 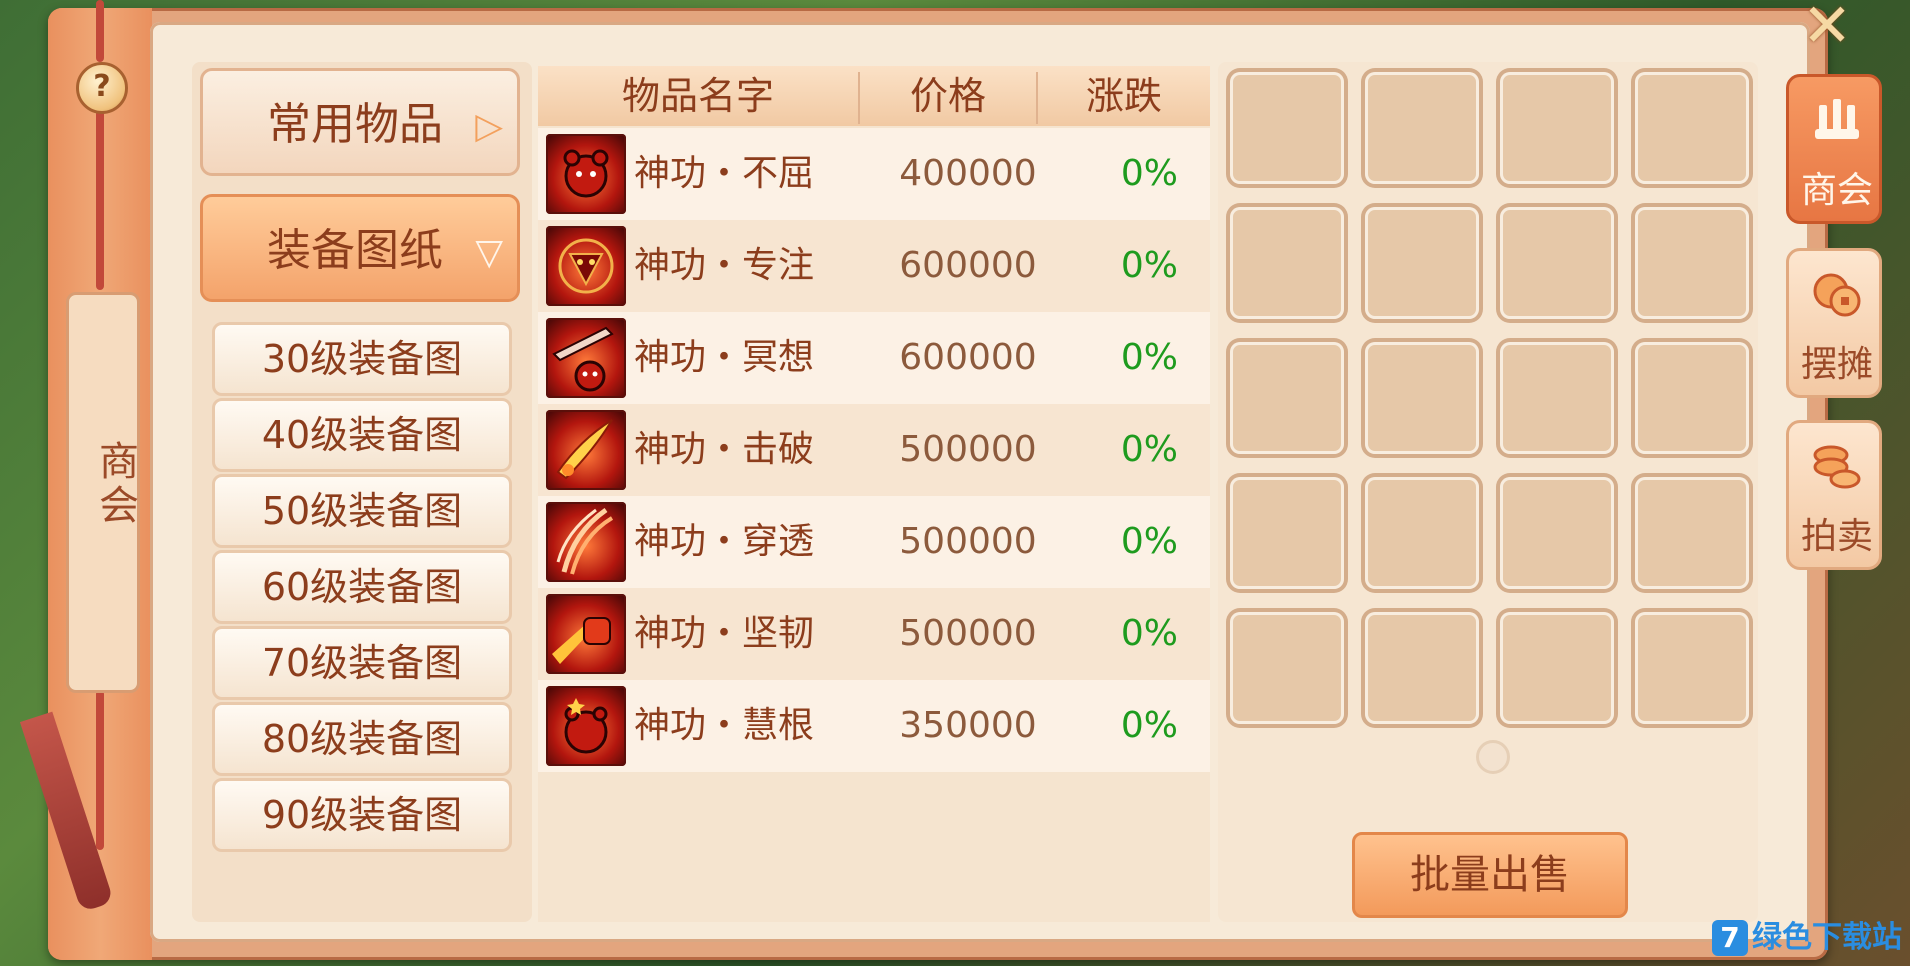 What do you see at coordinates (586, 726) in the screenshot?
I see `dizzy-bear-icon` at bounding box center [586, 726].